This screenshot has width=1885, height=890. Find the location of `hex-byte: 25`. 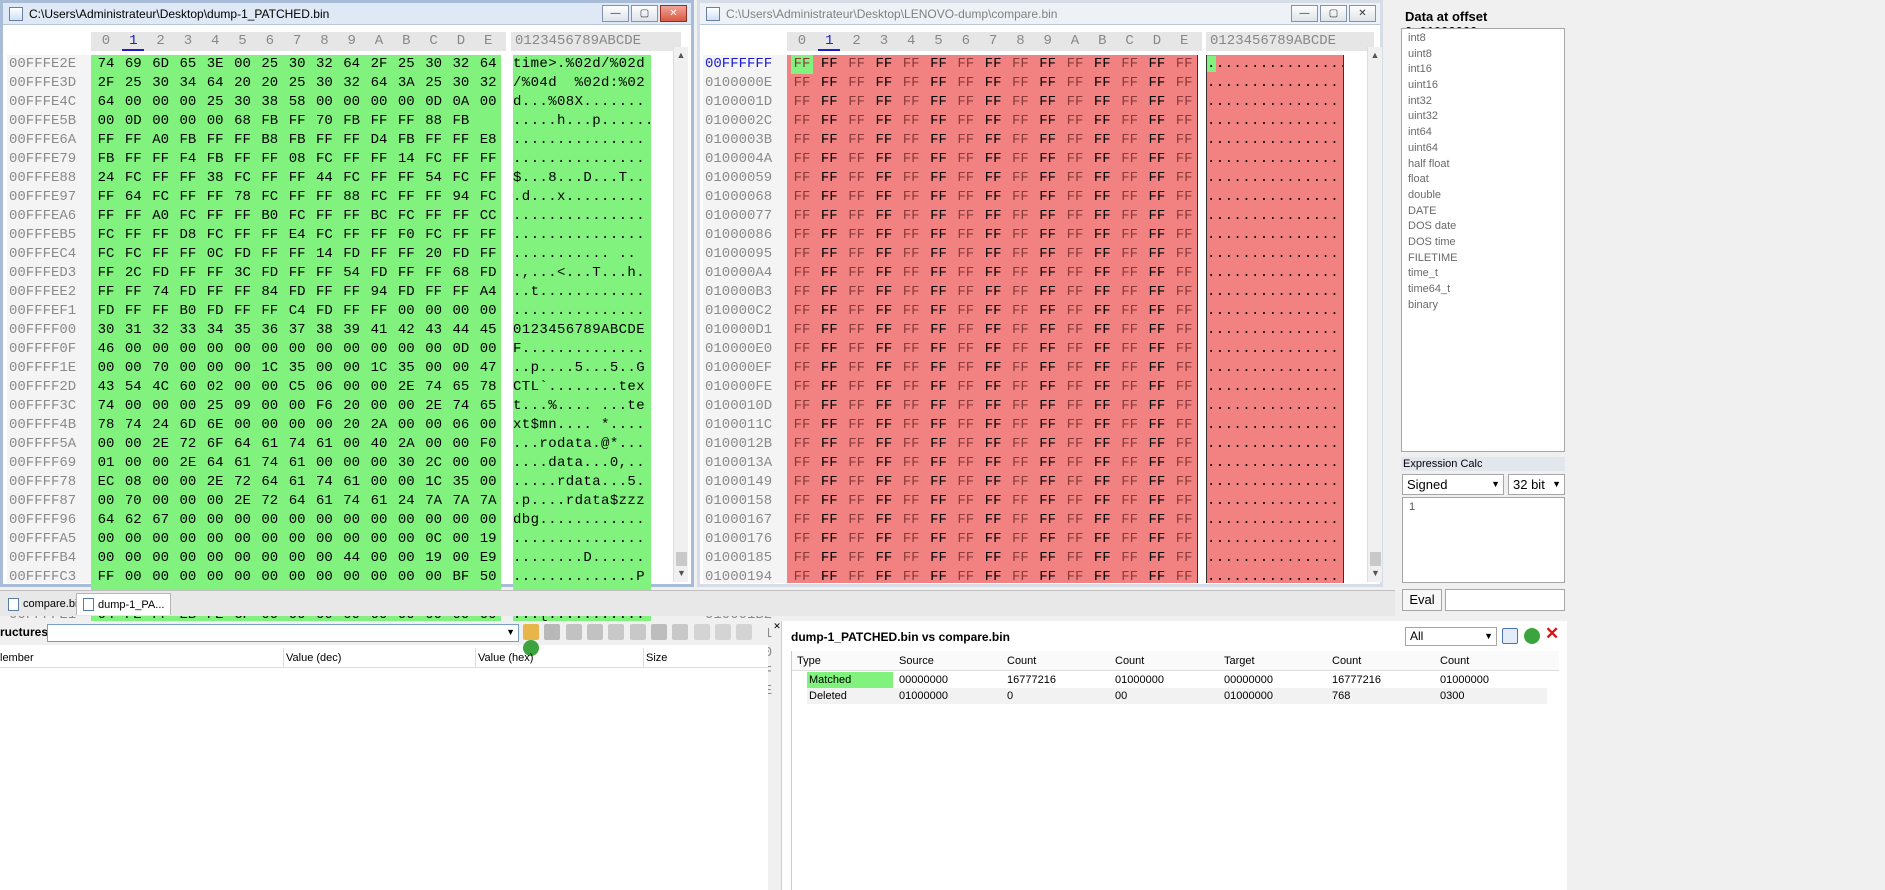

hex-byte: 25 is located at coordinates (215, 102).